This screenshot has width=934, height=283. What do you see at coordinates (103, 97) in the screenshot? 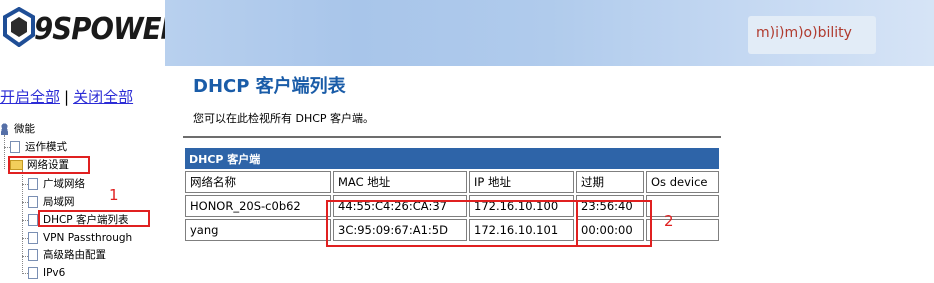
I see `close-all-link: 关闭全部` at bounding box center [103, 97].